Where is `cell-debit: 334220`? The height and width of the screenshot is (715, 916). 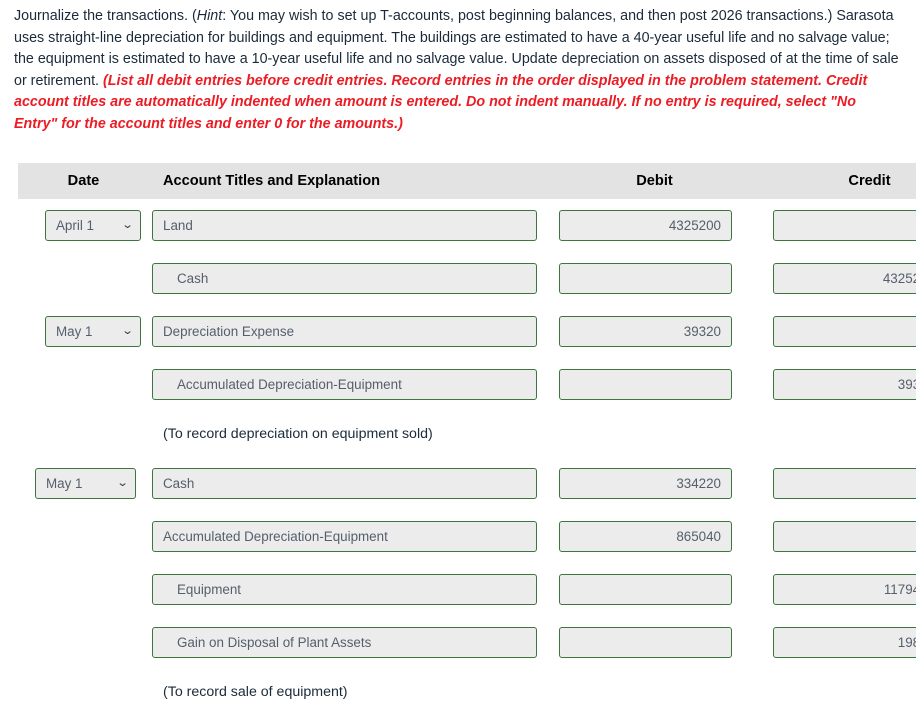
cell-debit: 334220 is located at coordinates (654, 483).